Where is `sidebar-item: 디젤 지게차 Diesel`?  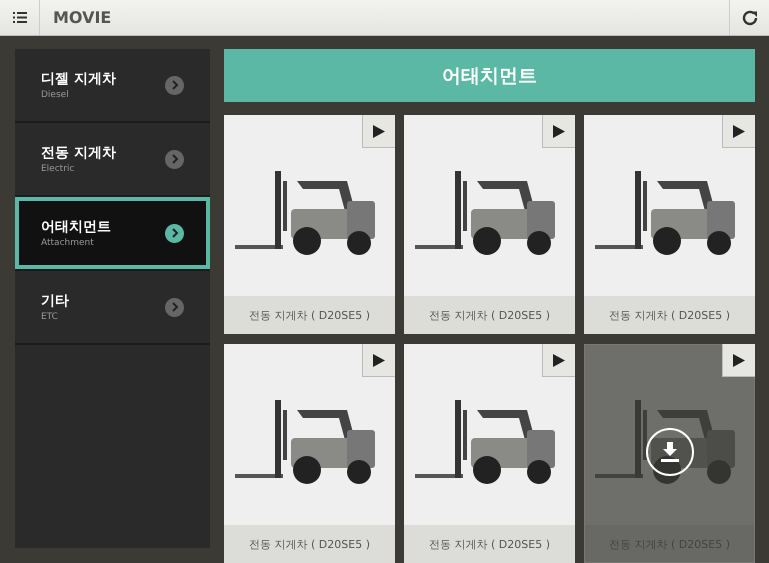
sidebar-item: 디젤 지게차 Diesel is located at coordinates (112, 85).